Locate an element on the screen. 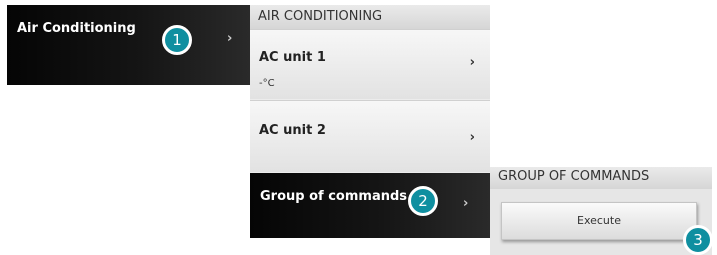 The image size is (717, 255). group-of-commands-label: Group of commands is located at coordinates (334, 196).